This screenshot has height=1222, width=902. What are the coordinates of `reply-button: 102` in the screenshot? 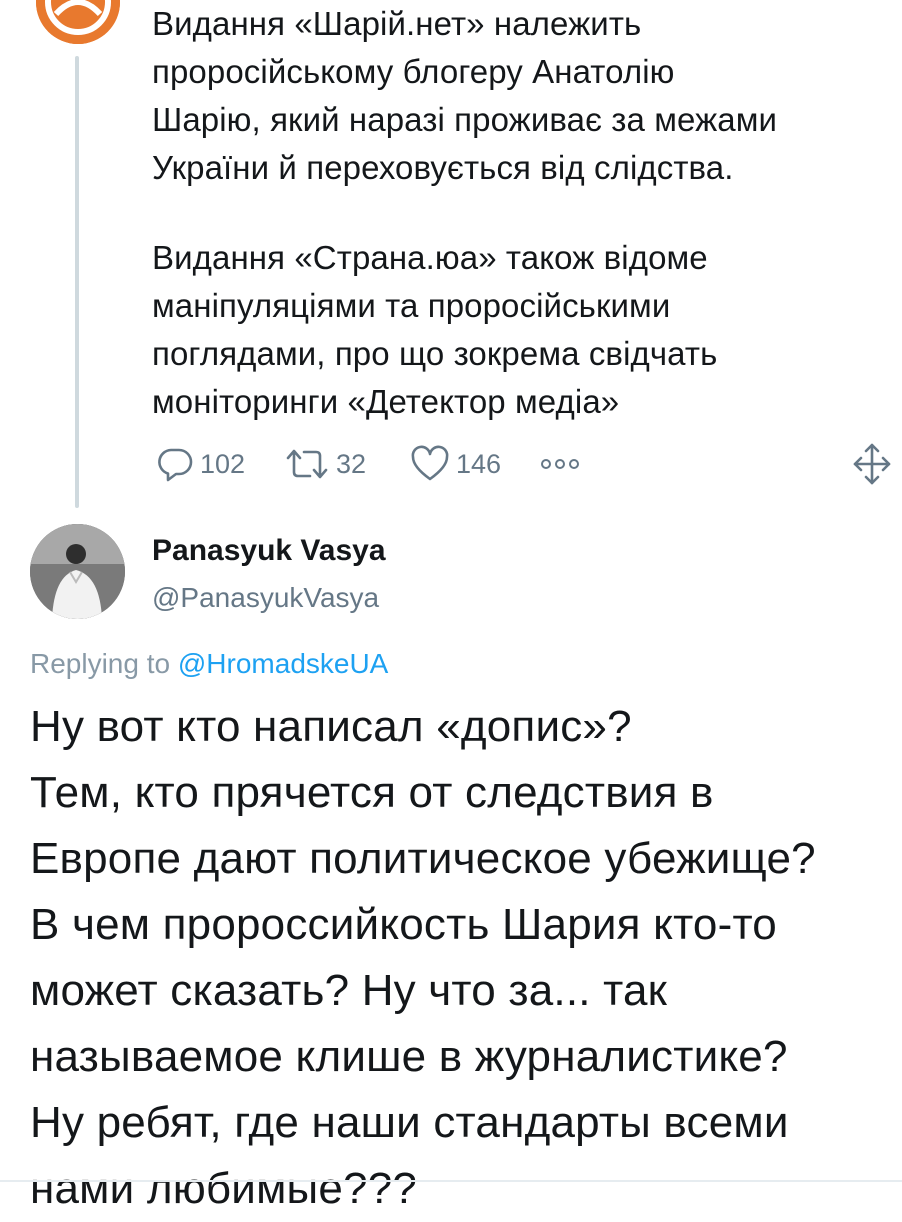 It's located at (200, 464).